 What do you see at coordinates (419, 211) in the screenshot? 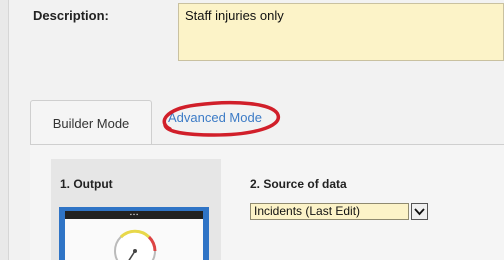
I see `chevron-down-icon` at bounding box center [419, 211].